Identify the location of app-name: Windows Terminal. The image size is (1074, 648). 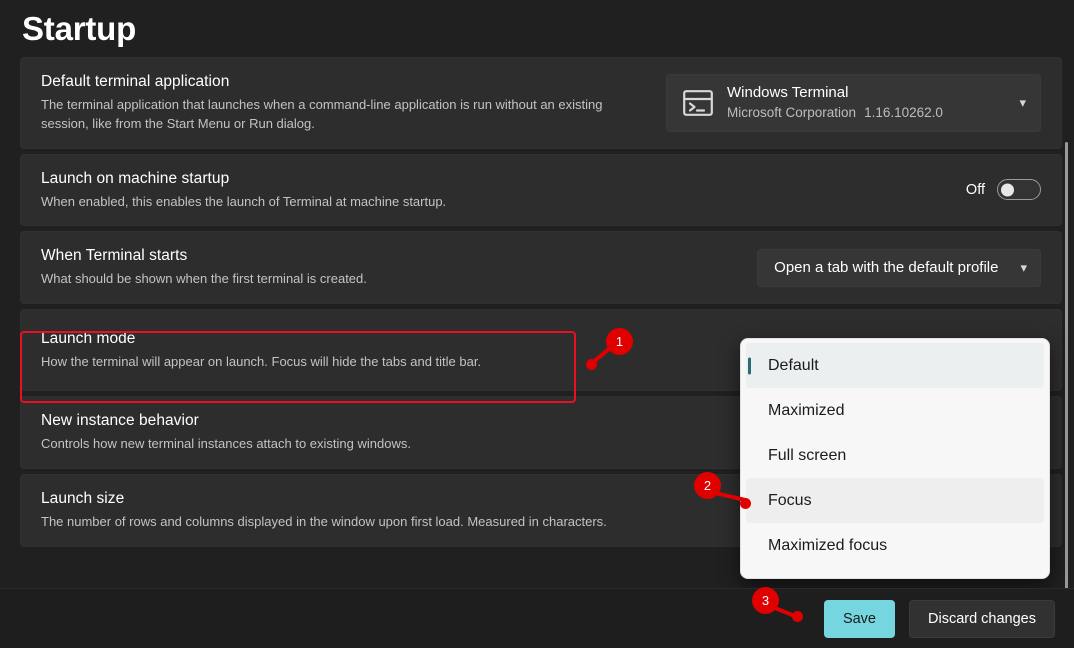
(788, 93).